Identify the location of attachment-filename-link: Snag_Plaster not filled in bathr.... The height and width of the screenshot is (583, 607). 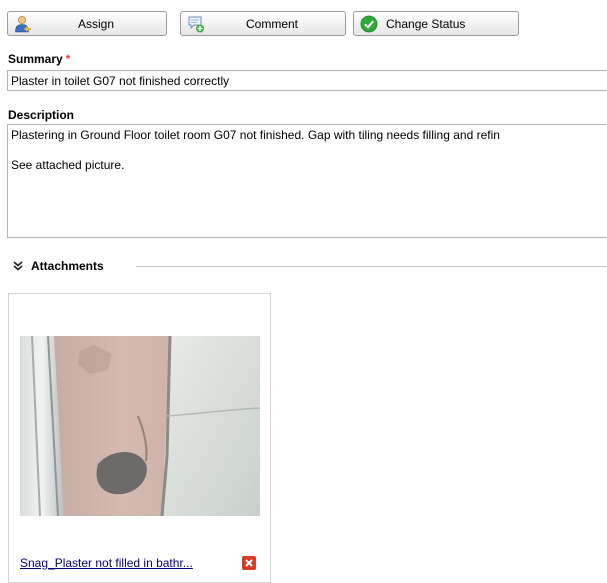
(106, 563).